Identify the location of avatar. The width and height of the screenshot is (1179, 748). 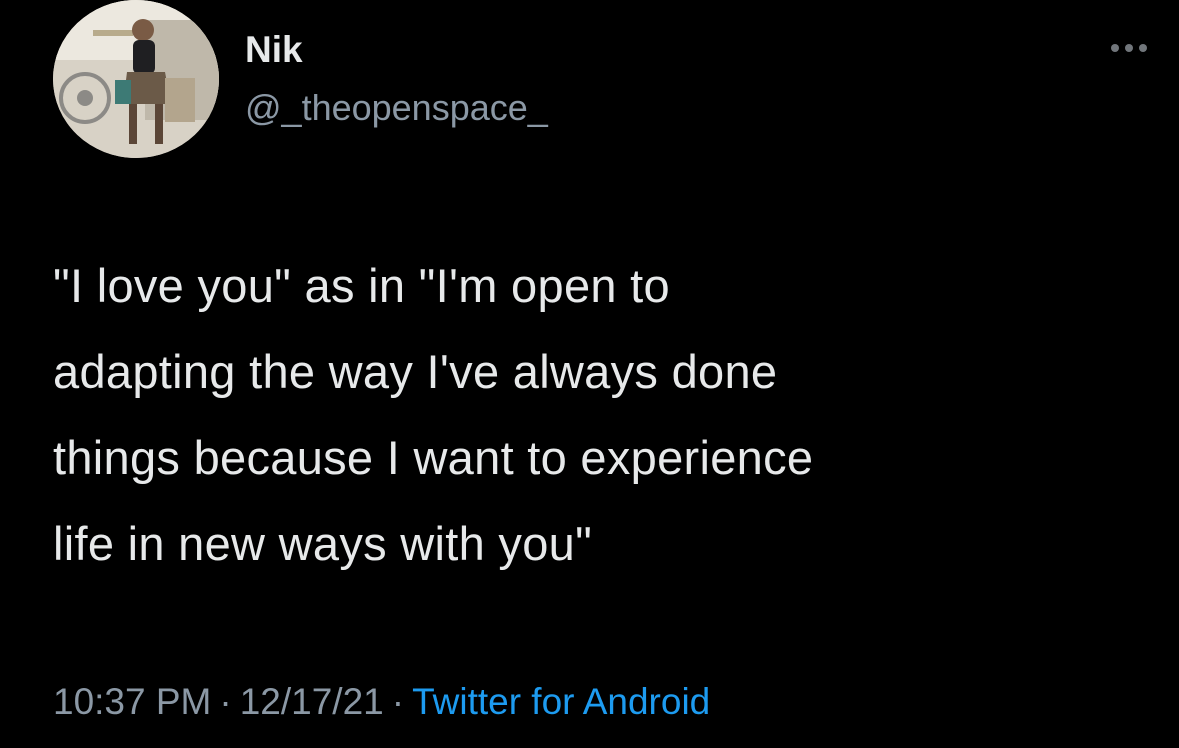
(136, 79).